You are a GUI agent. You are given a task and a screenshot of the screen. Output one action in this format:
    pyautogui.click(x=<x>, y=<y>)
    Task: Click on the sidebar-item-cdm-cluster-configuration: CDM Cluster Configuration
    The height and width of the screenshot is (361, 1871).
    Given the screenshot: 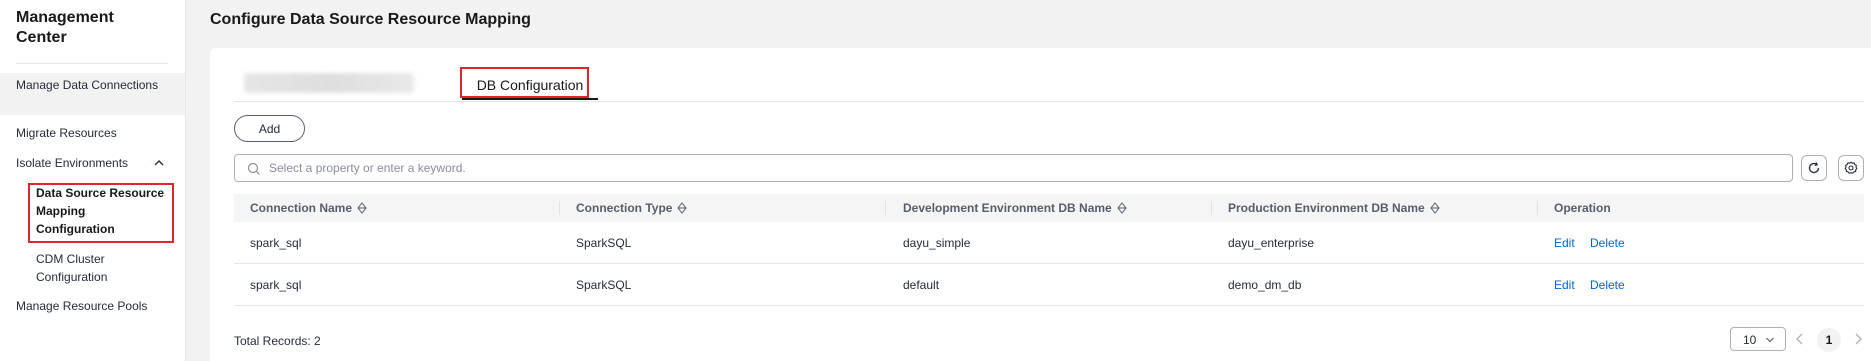 What is the action you would take?
    pyautogui.click(x=101, y=268)
    